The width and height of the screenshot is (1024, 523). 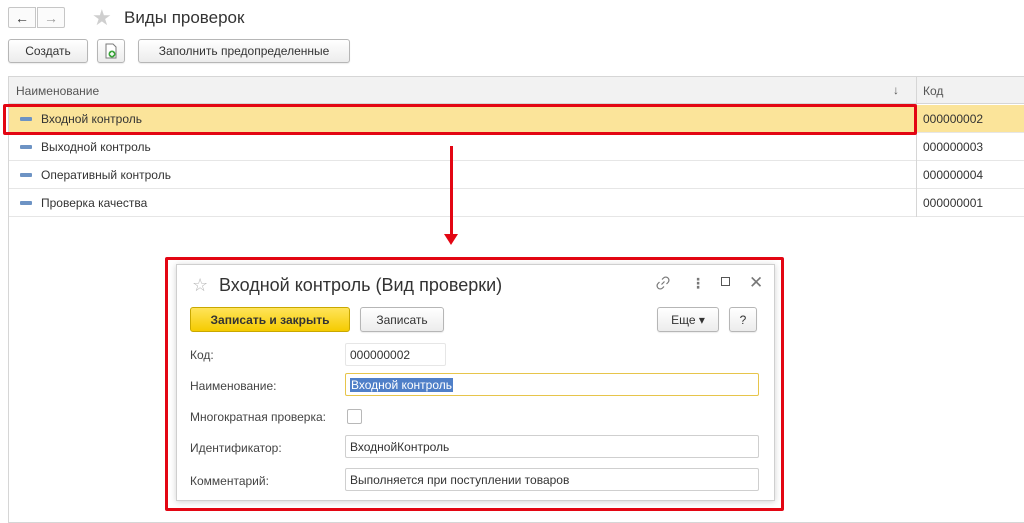 What do you see at coordinates (402, 319) in the screenshot?
I see `save-button: Записать` at bounding box center [402, 319].